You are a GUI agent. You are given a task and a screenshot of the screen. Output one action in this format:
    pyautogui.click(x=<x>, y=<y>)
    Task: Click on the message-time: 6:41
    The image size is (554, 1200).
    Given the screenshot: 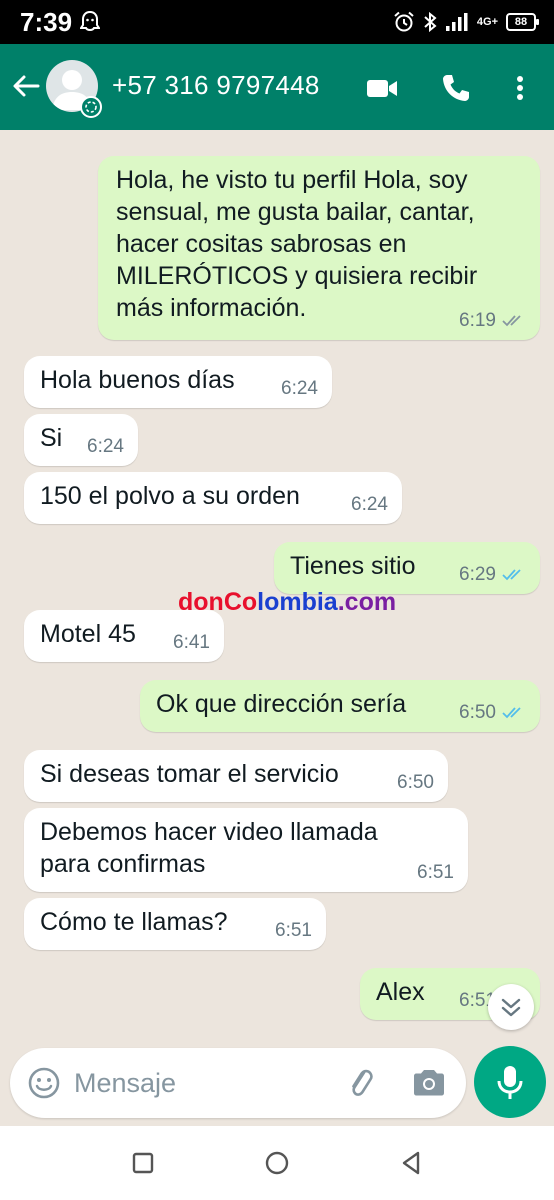 What is the action you would take?
    pyautogui.click(x=191, y=642)
    